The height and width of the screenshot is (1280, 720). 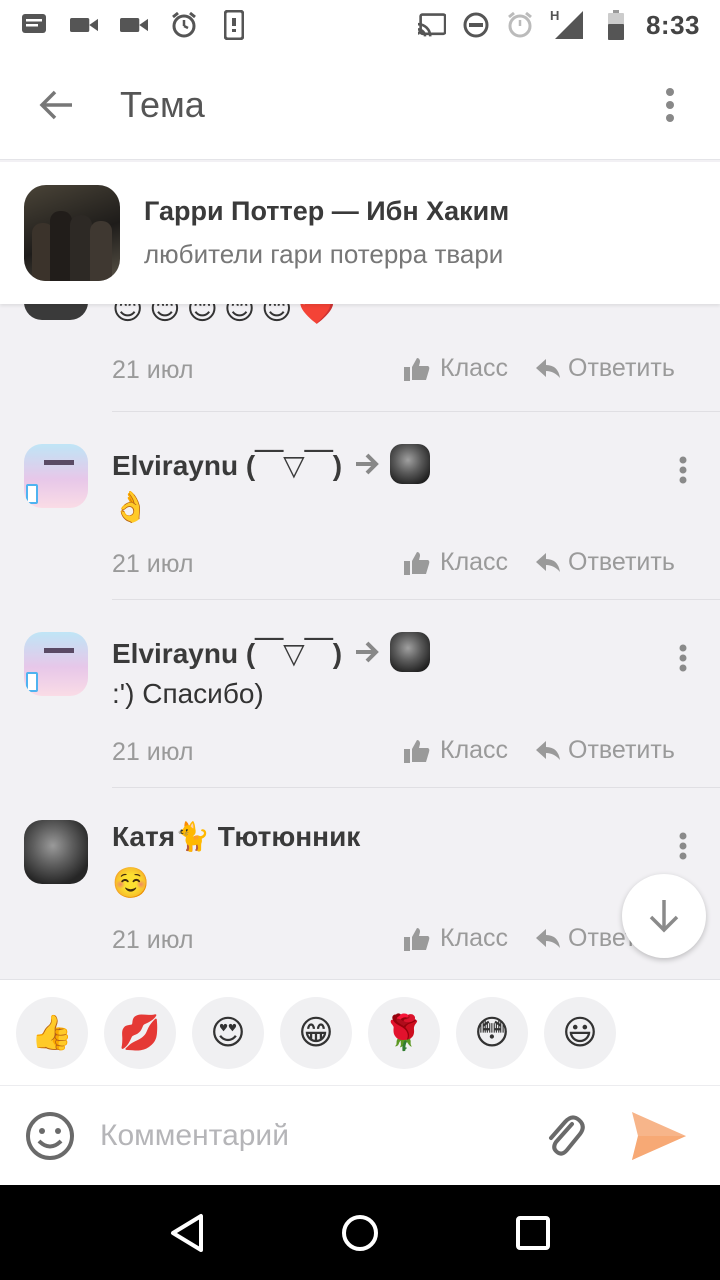 I want to click on back-button, so click(x=56, y=105).